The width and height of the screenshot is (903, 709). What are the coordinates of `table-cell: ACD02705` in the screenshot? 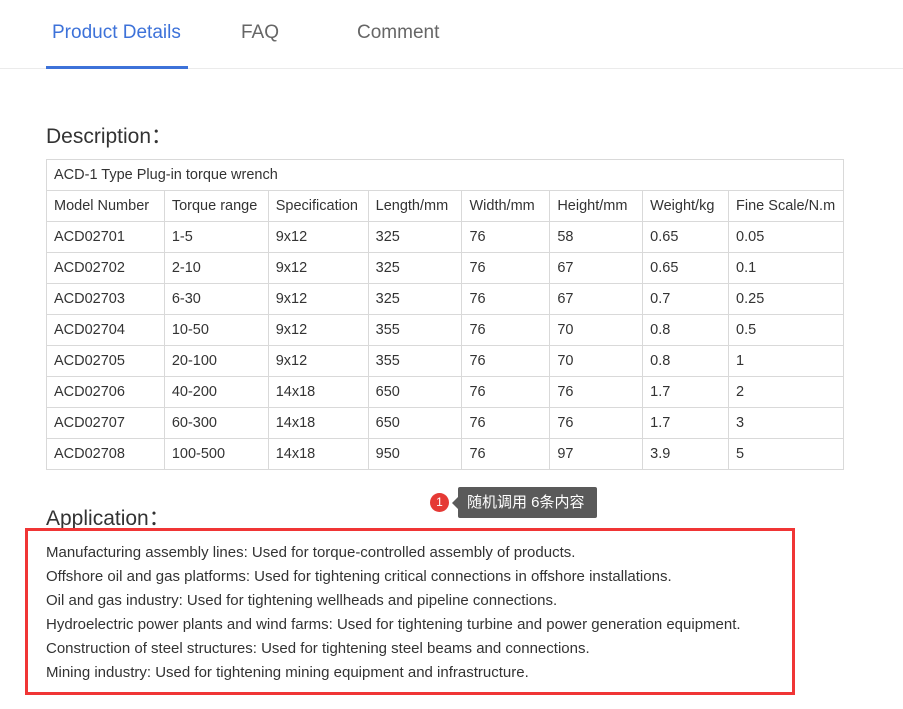 It's located at (105, 361).